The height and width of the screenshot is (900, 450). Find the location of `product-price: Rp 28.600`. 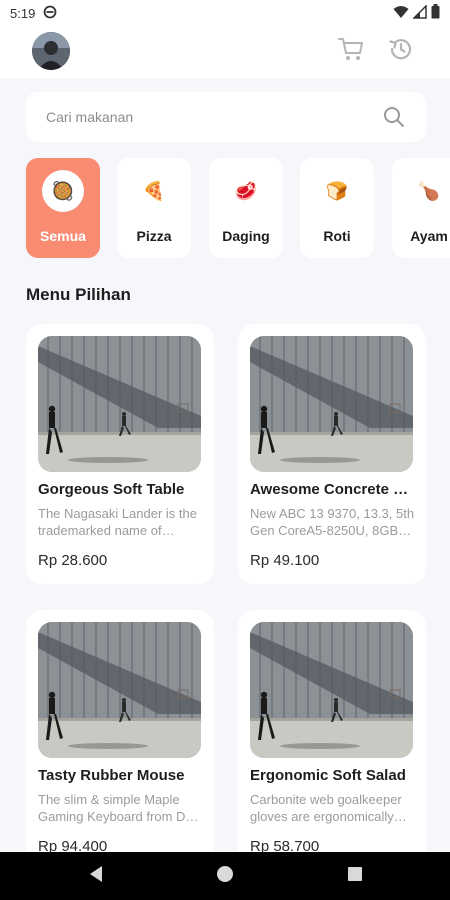

product-price: Rp 28.600 is located at coordinates (73, 560).